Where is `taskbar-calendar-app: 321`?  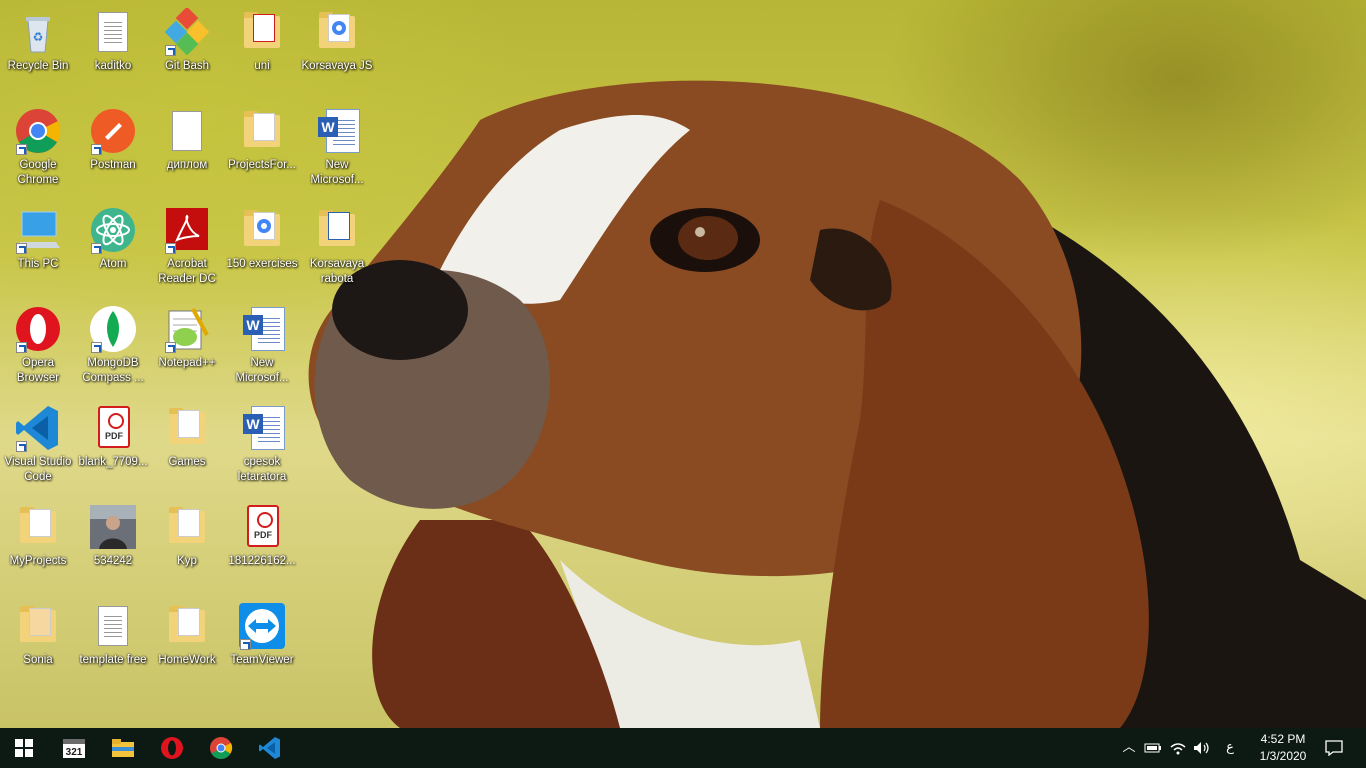
taskbar-calendar-app: 321 is located at coordinates (74, 748).